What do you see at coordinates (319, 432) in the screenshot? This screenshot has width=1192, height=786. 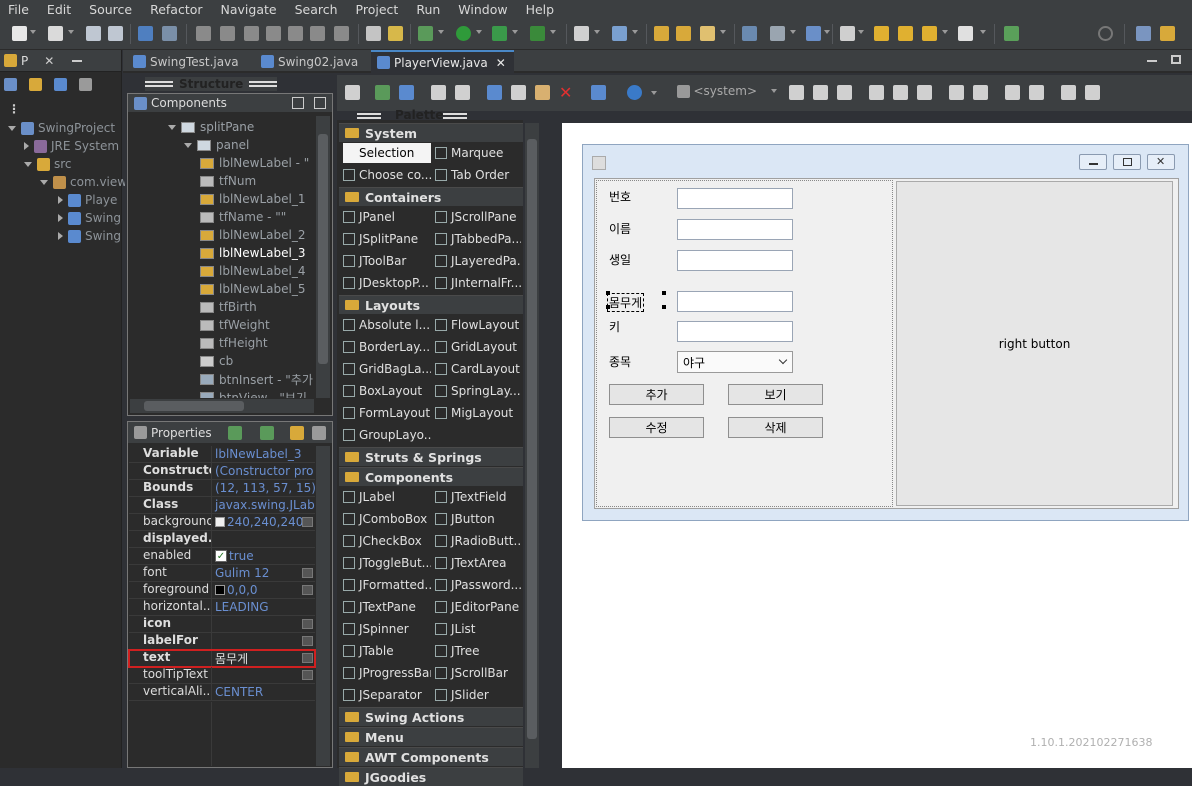 I see `properties-menu-icon` at bounding box center [319, 432].